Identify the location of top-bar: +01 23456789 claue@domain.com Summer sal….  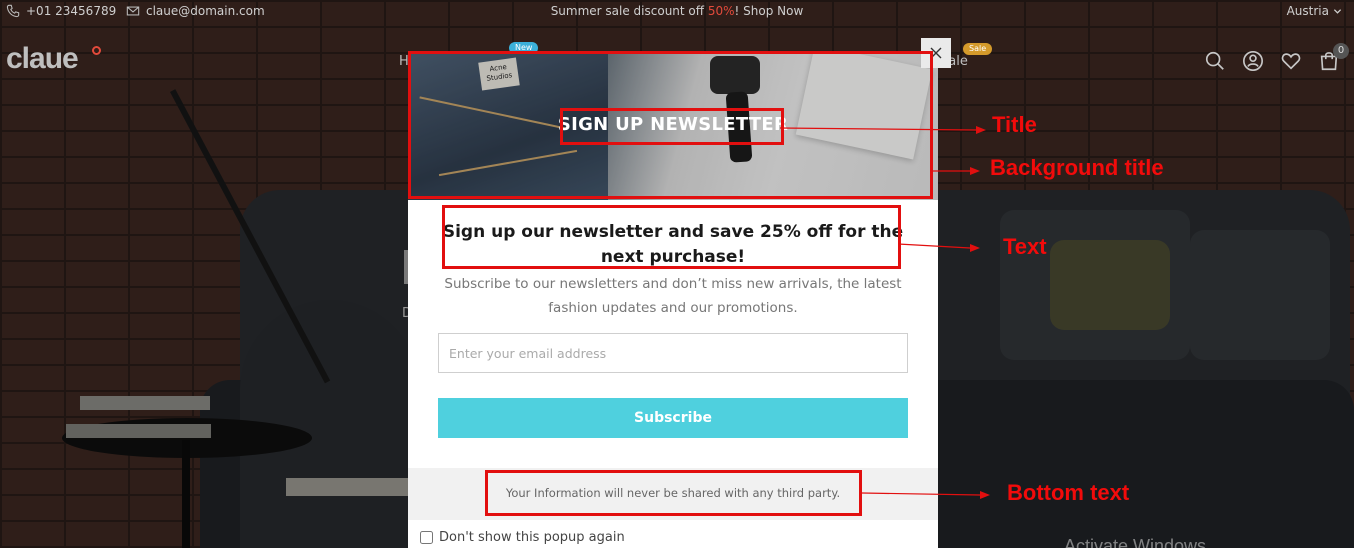
(677, 11).